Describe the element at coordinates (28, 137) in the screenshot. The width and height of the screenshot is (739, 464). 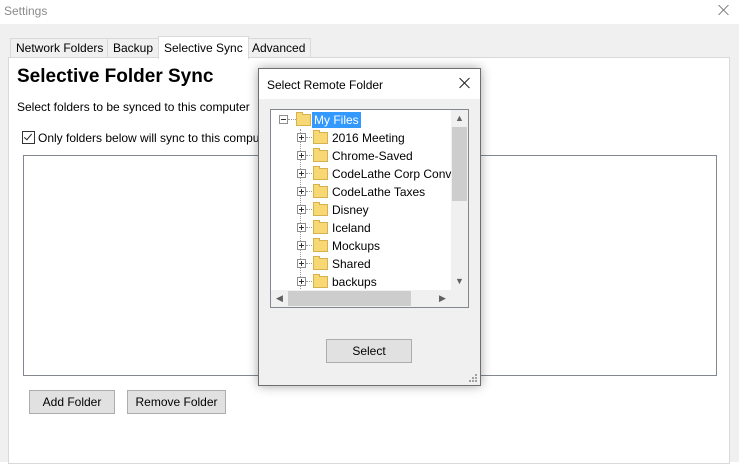
I see `only-folders-checkbox` at that location.